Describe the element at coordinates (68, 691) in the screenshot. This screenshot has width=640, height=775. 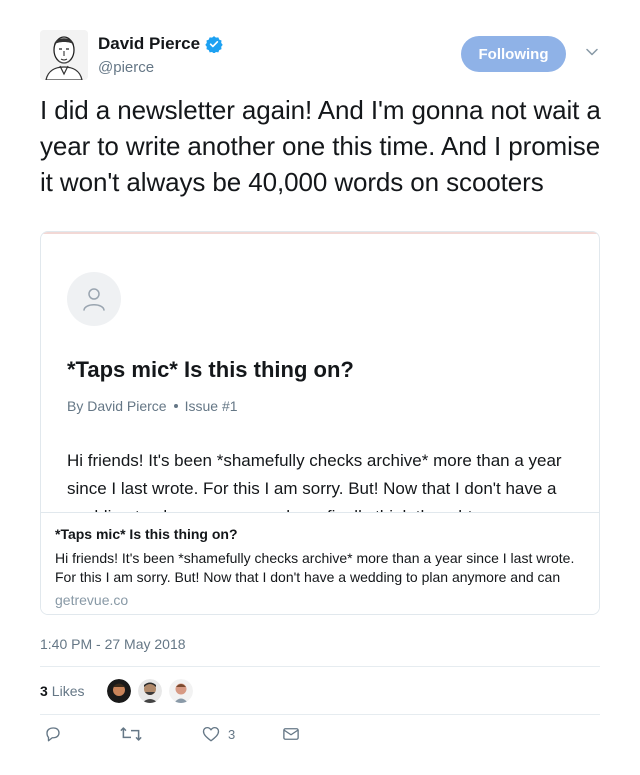
I see `likes-label: Likes` at that location.